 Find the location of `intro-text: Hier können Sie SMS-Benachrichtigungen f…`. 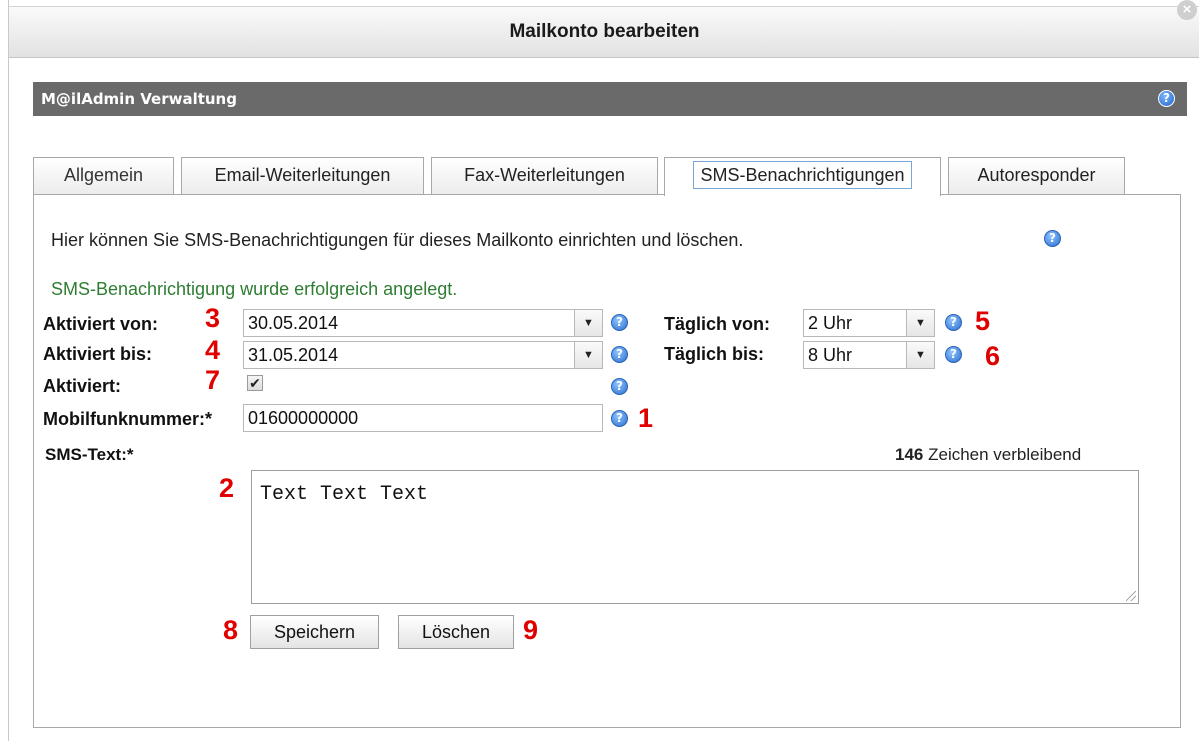

intro-text: Hier können Sie SMS-Benachrichtigungen f… is located at coordinates (397, 240).